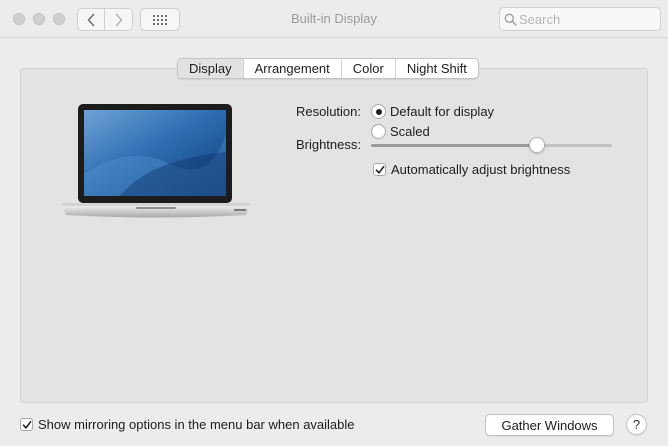 This screenshot has width=668, height=446. Describe the element at coordinates (210, 68) in the screenshot. I see `tab-display: Display` at that location.